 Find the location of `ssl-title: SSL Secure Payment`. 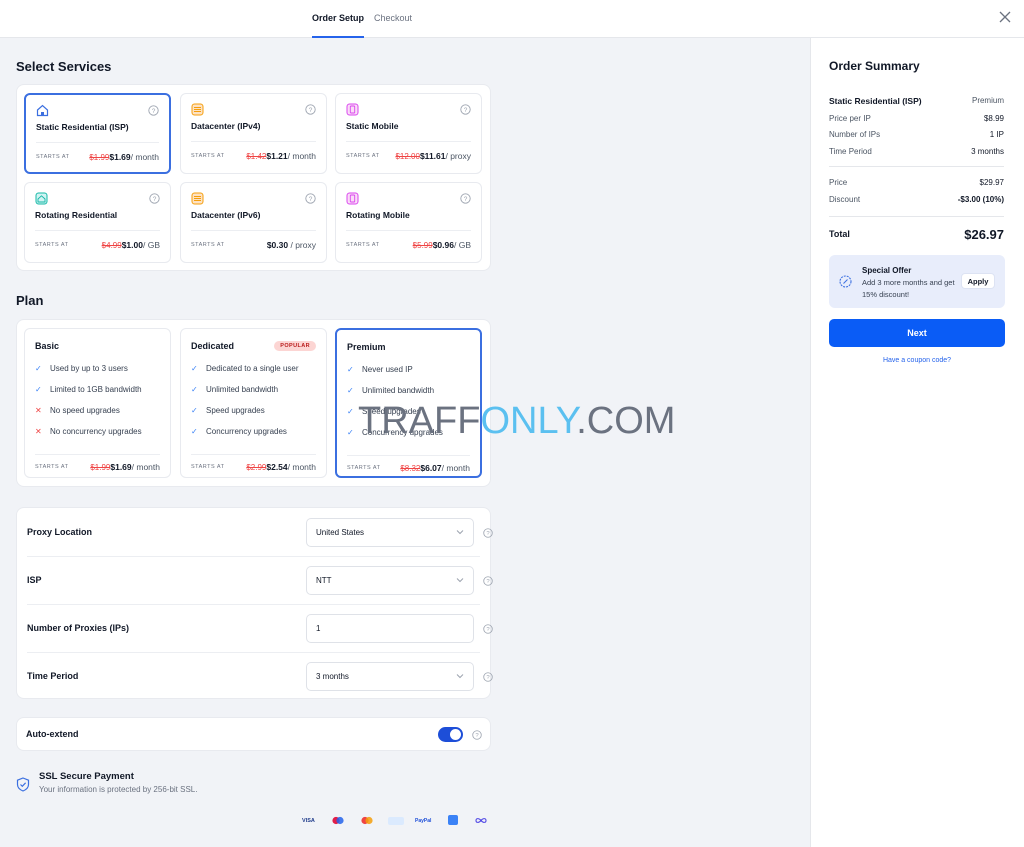

ssl-title: SSL Secure Payment is located at coordinates (86, 776).